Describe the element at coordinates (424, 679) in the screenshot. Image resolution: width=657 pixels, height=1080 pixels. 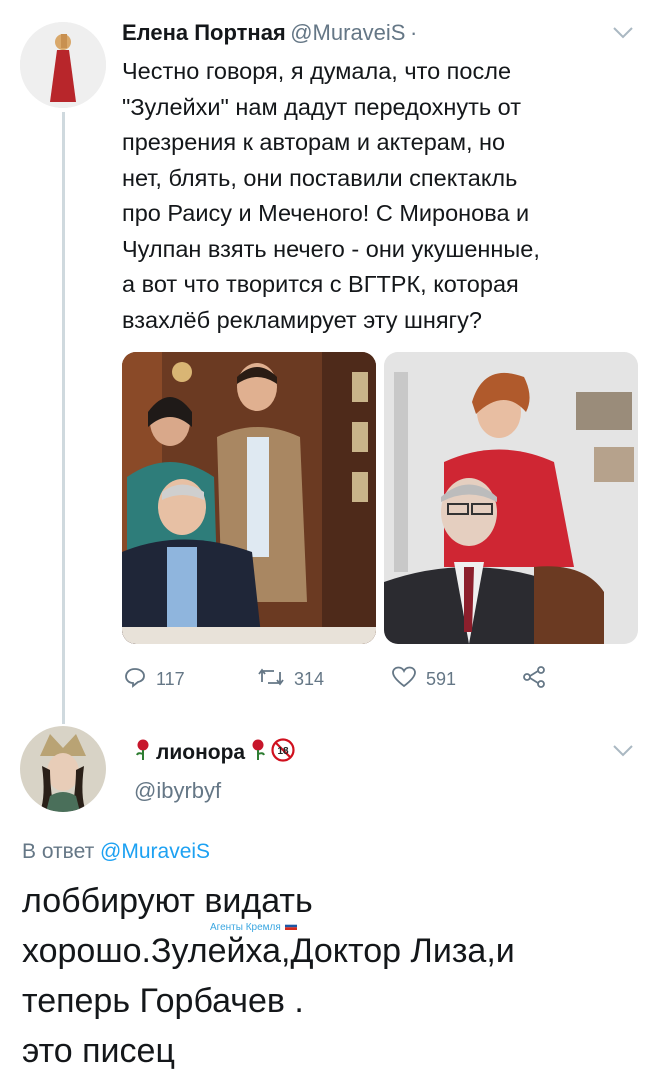
I see `like-action: 591` at that location.